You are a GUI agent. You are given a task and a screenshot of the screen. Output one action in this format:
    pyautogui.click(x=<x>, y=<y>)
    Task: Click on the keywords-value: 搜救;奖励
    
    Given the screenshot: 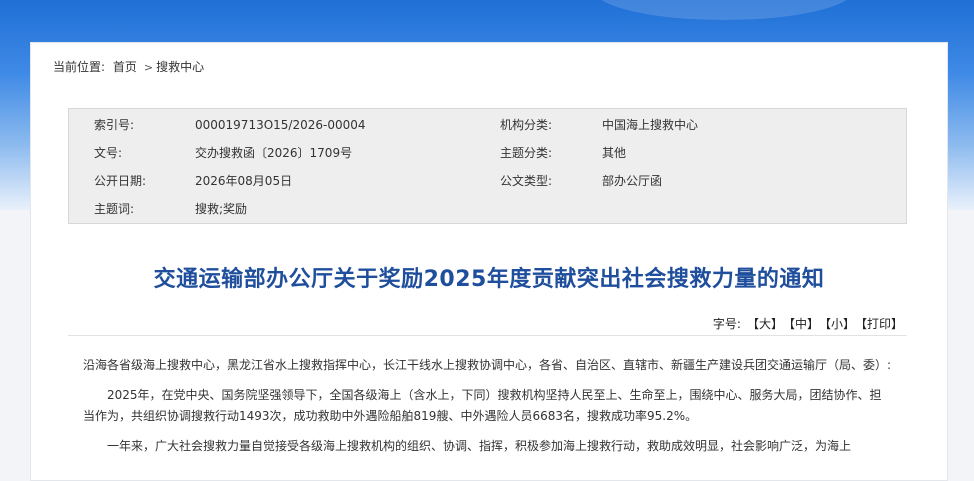 What is the action you would take?
    pyautogui.click(x=221, y=209)
    